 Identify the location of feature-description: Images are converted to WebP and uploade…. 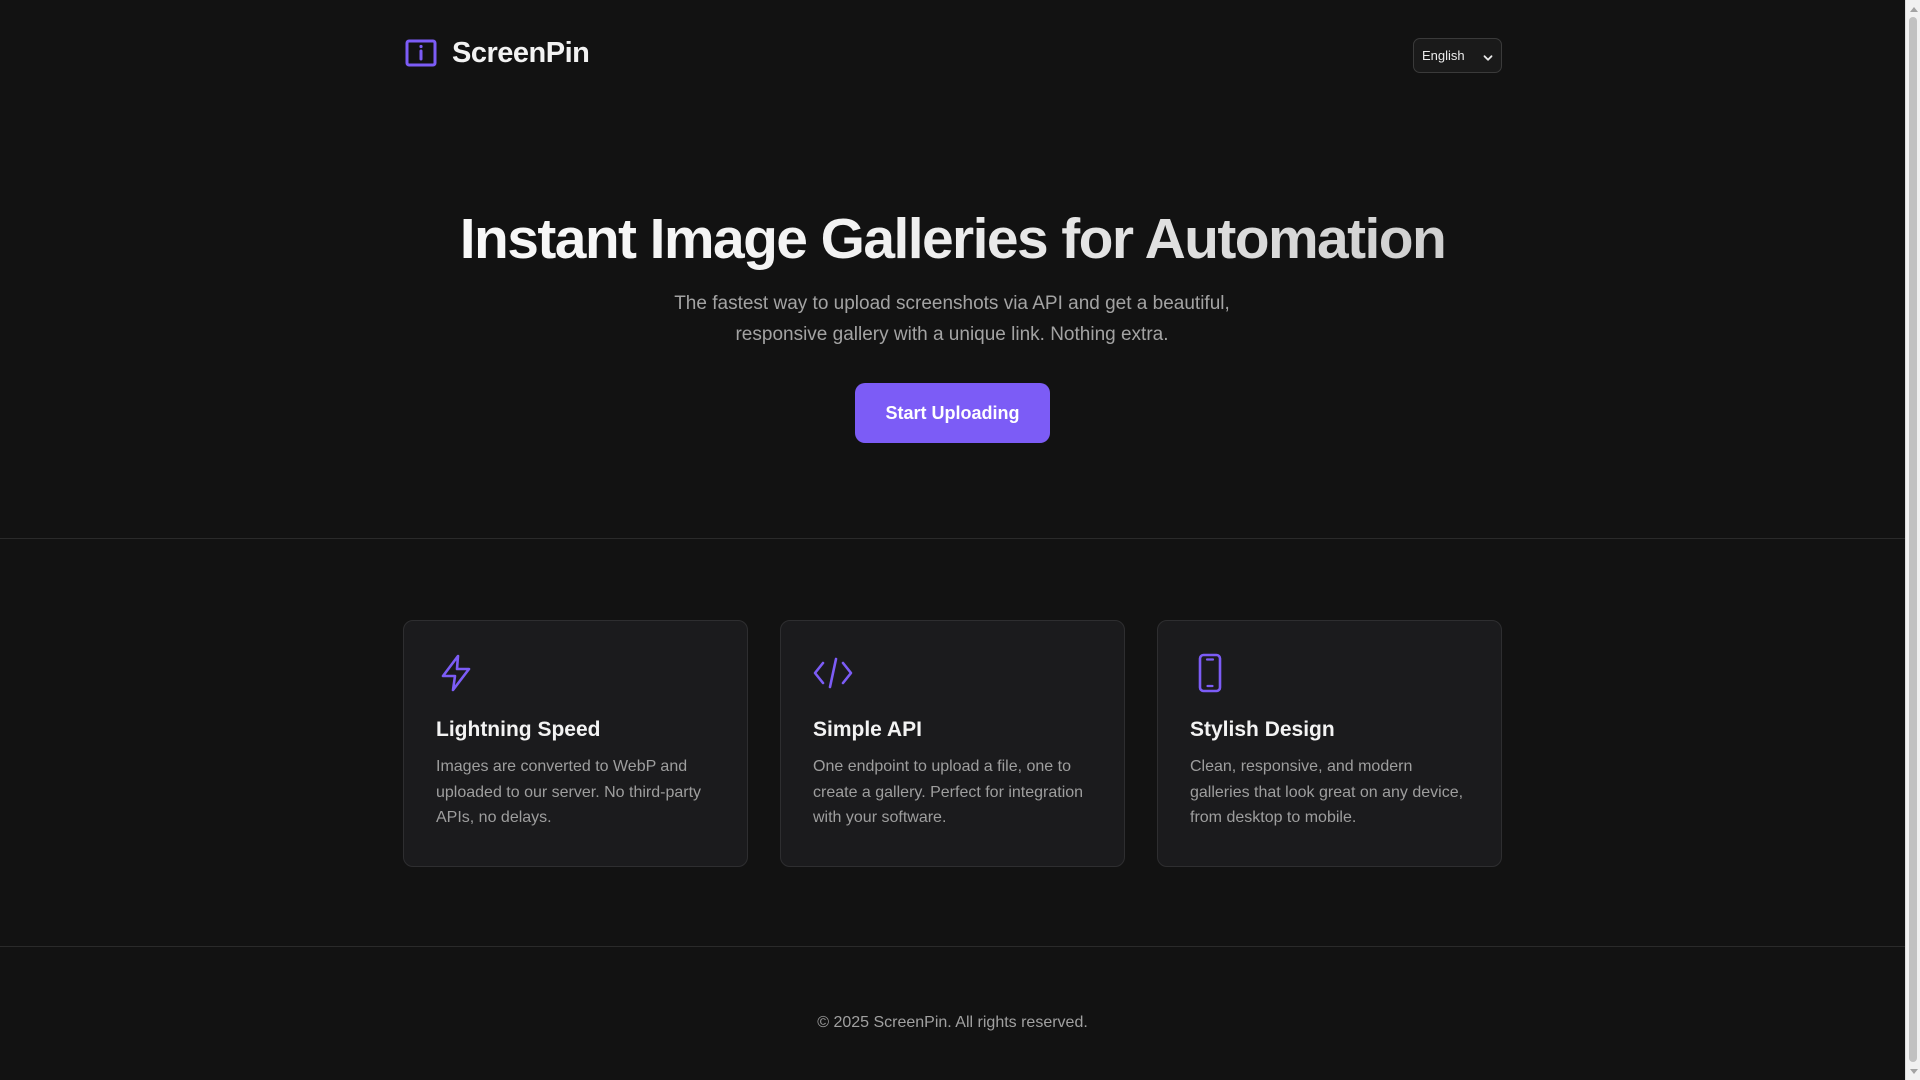
(569, 792).